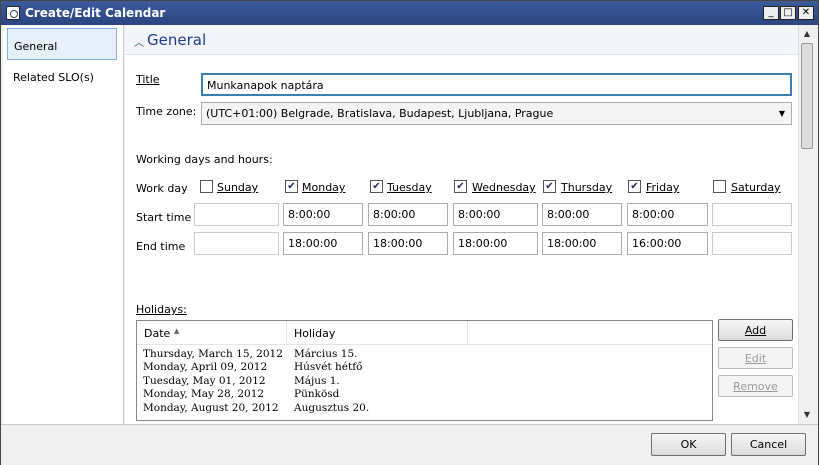 The width and height of the screenshot is (819, 465). What do you see at coordinates (177, 331) in the screenshot?
I see `sort-ascending-icon: ▲` at bounding box center [177, 331].